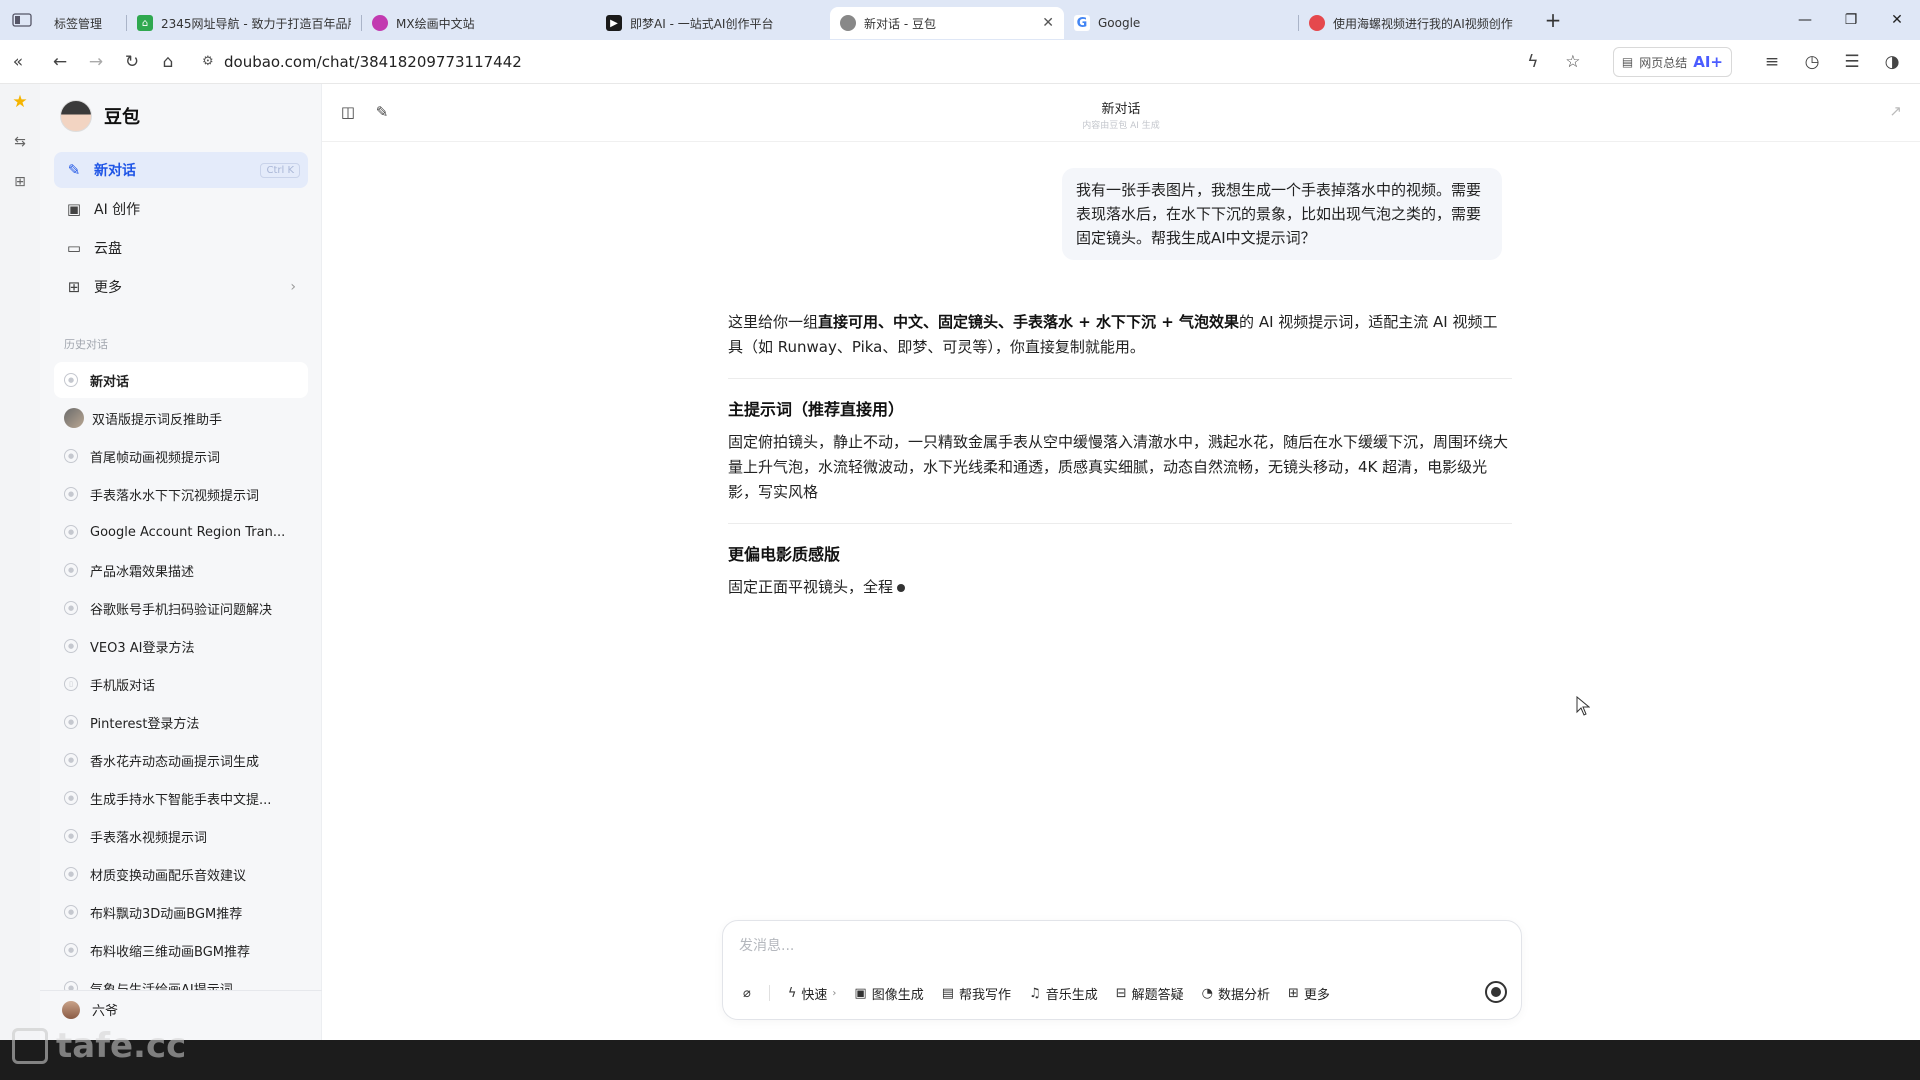 The width and height of the screenshot is (1920, 1080). Describe the element at coordinates (181, 722) in the screenshot. I see `history-item: ● Pinterest登录方法` at that location.